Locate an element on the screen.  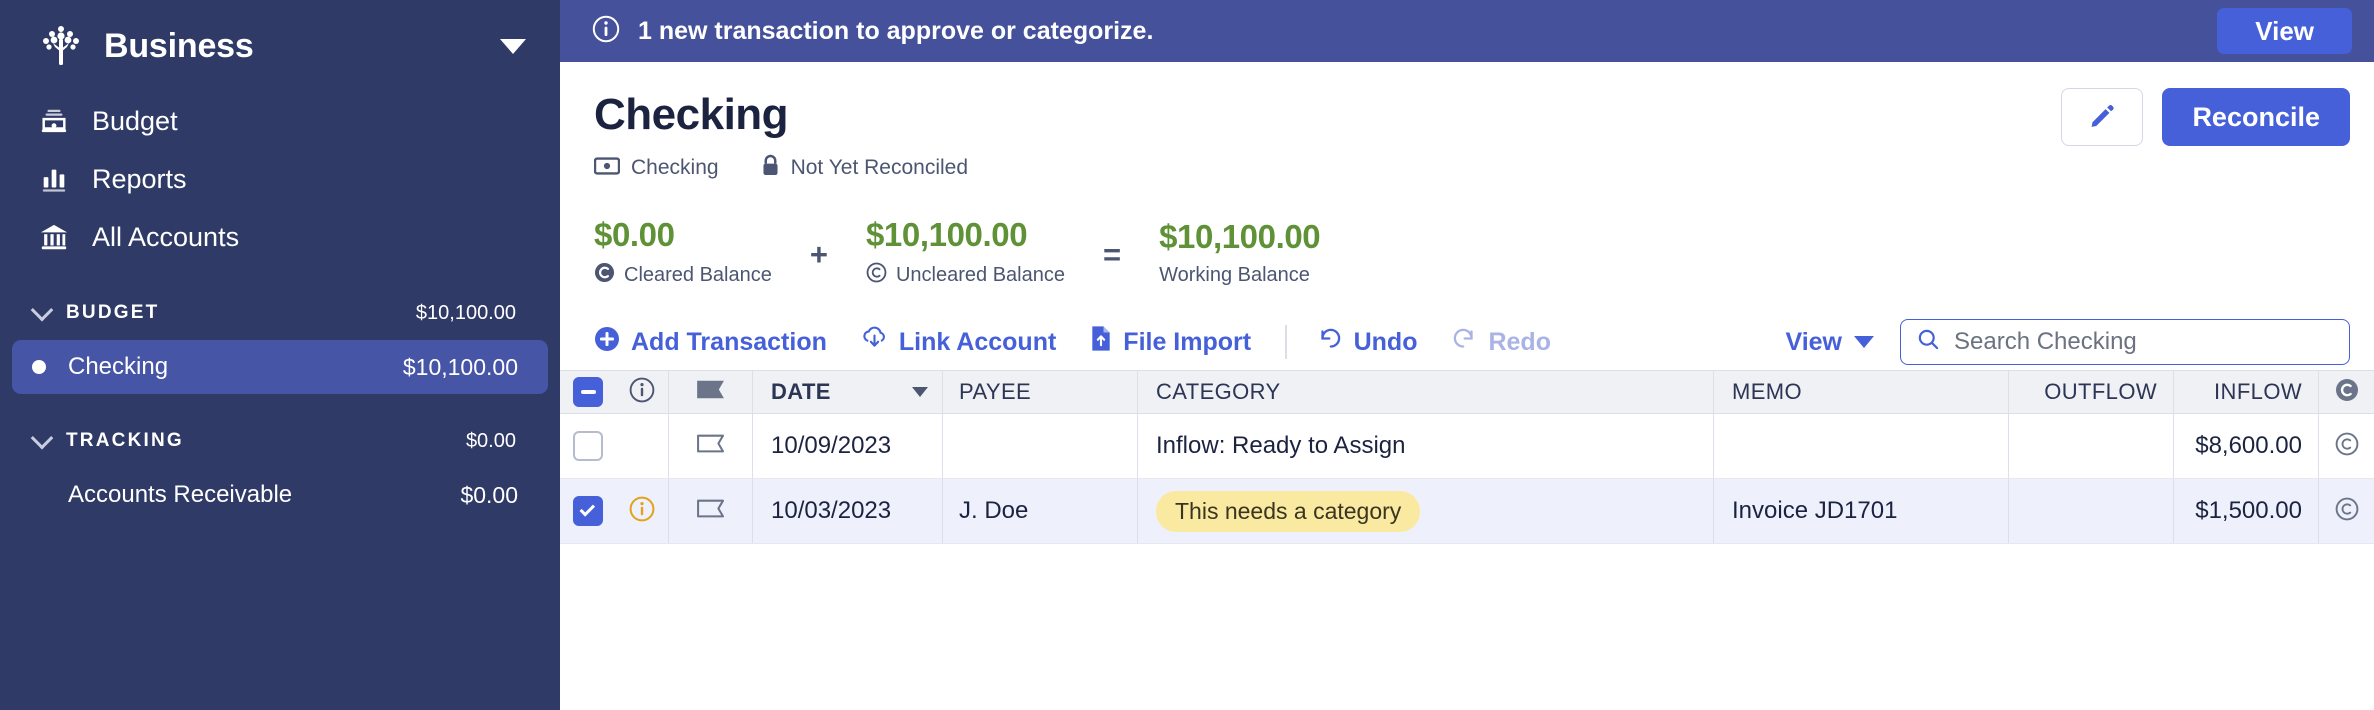
cleared-balance-label: Cleared Balance is located at coordinates (698, 274).